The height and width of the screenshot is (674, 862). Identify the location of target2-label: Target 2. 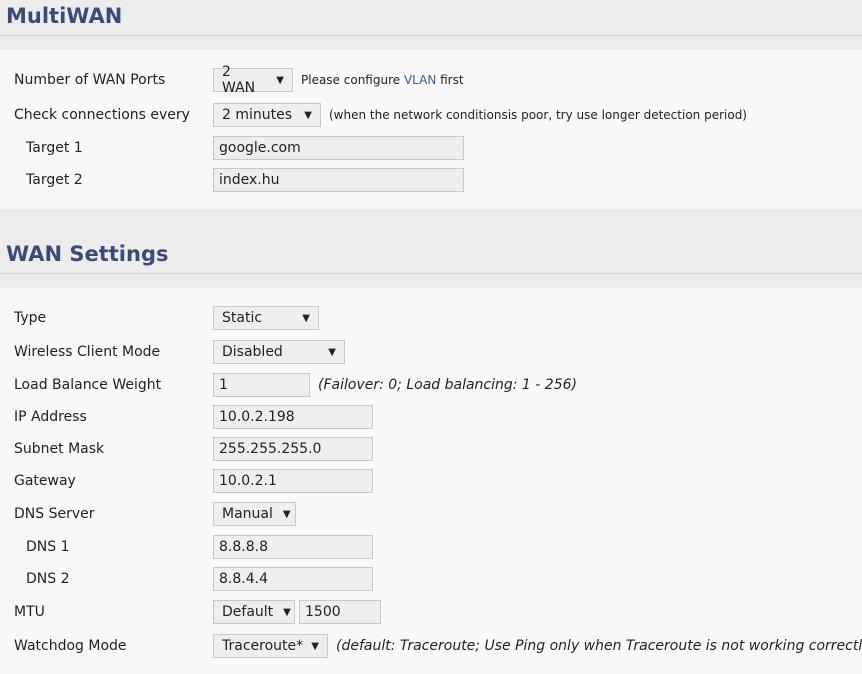
(54, 180).